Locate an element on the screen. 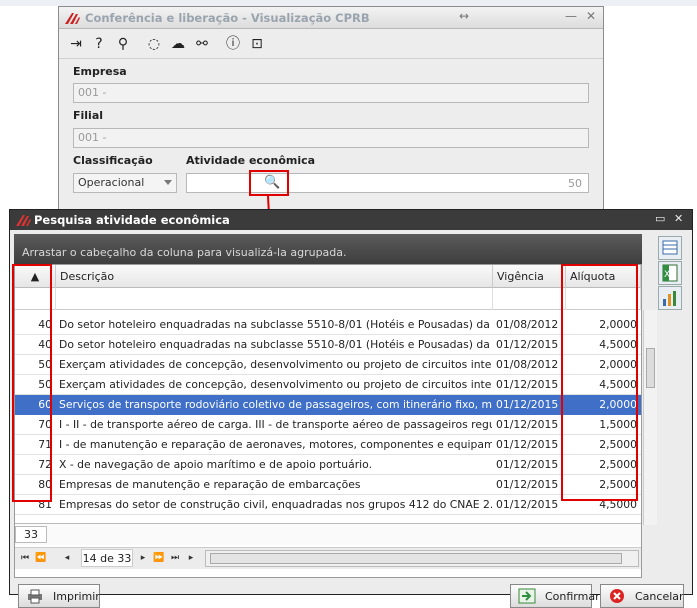 This screenshot has width=697, height=608. print-label: Imprimir is located at coordinates (76, 596).